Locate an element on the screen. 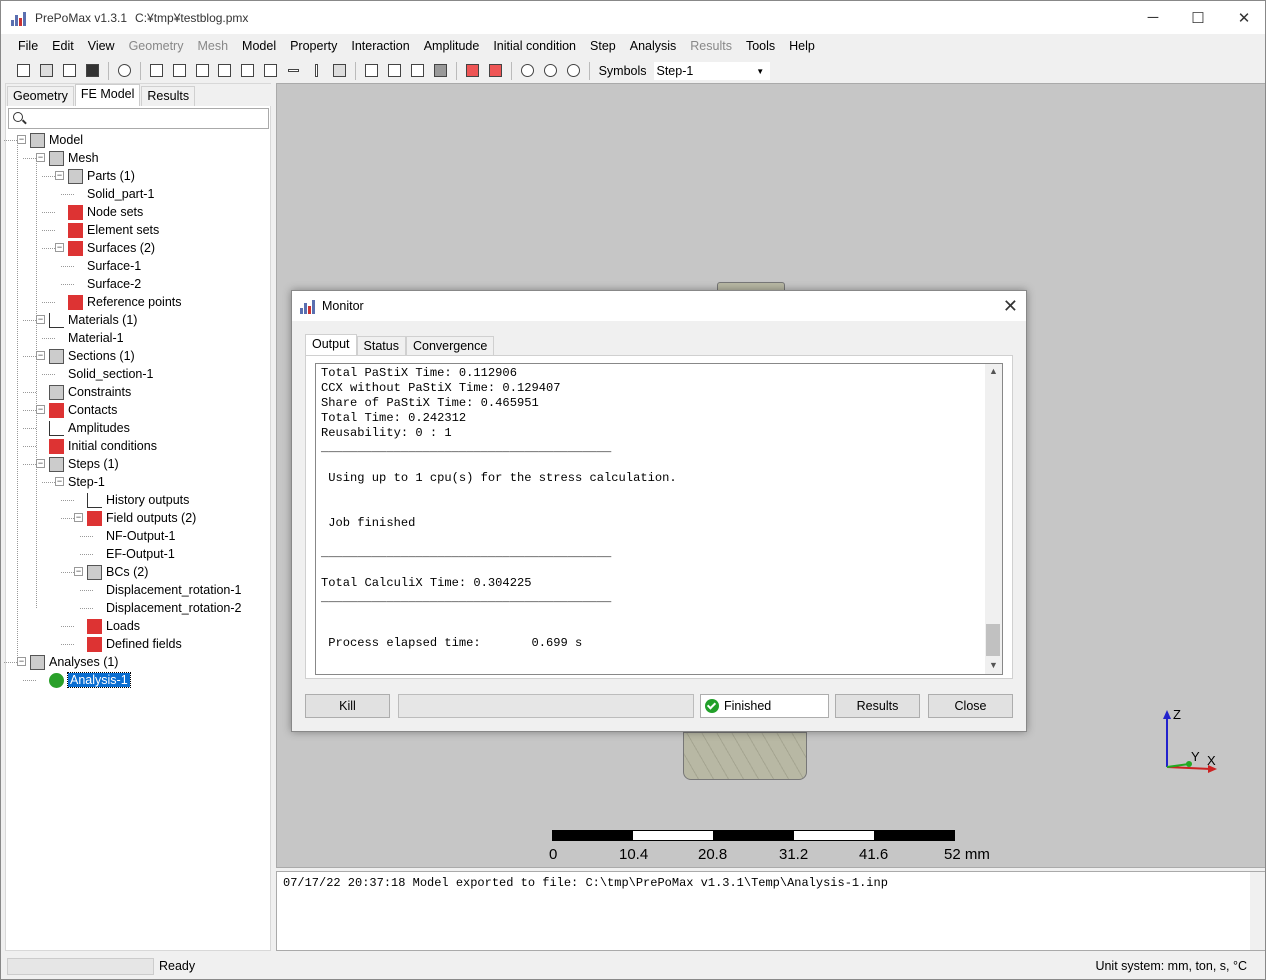 This screenshot has height=980, width=1266. tree-node-field-outputs-2: Field outputs (2) is located at coordinates (141, 518).